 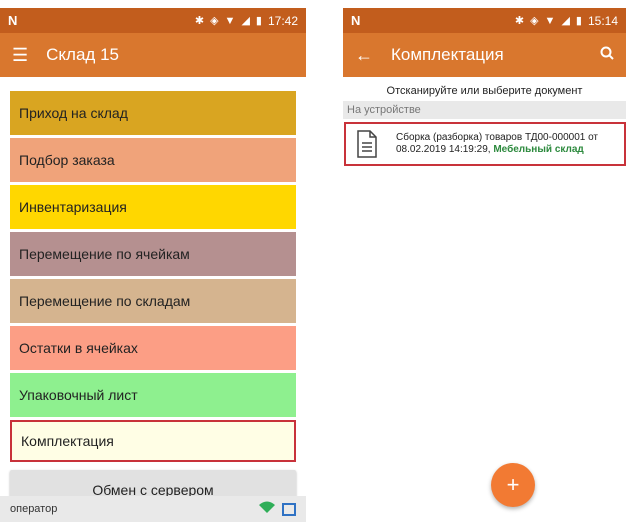 I want to click on page-title: Склад 15, so click(x=82, y=54).